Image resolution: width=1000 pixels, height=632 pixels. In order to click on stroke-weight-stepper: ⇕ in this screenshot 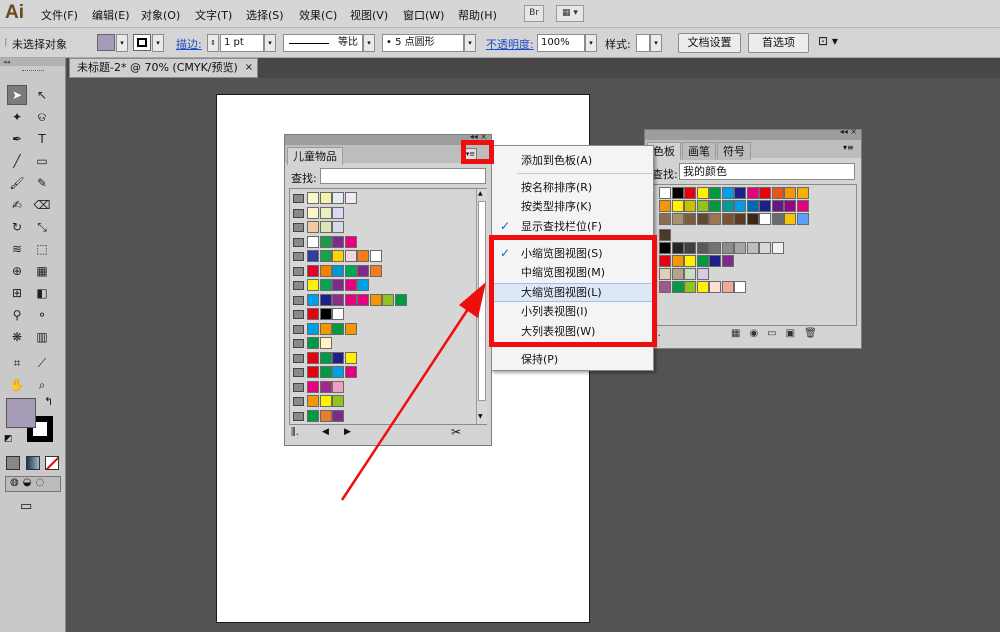, I will do `click(213, 43)`.